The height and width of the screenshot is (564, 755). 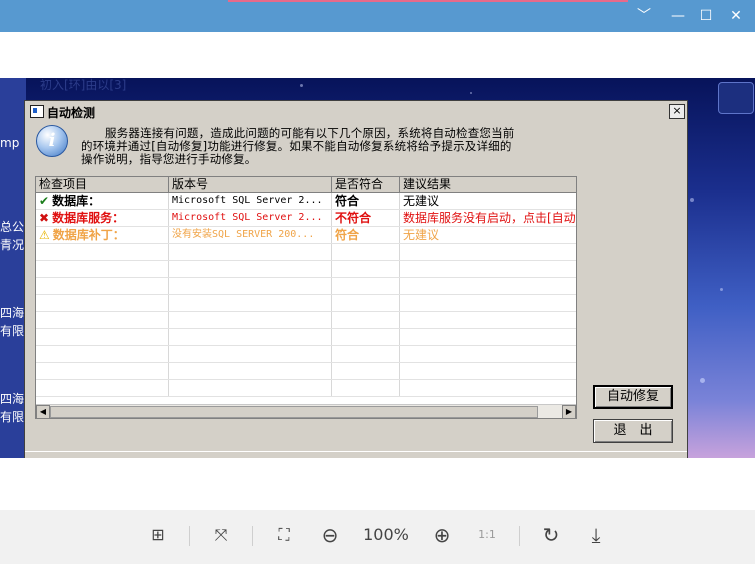 What do you see at coordinates (294, 412) in the screenshot?
I see `scroll-thumb` at bounding box center [294, 412].